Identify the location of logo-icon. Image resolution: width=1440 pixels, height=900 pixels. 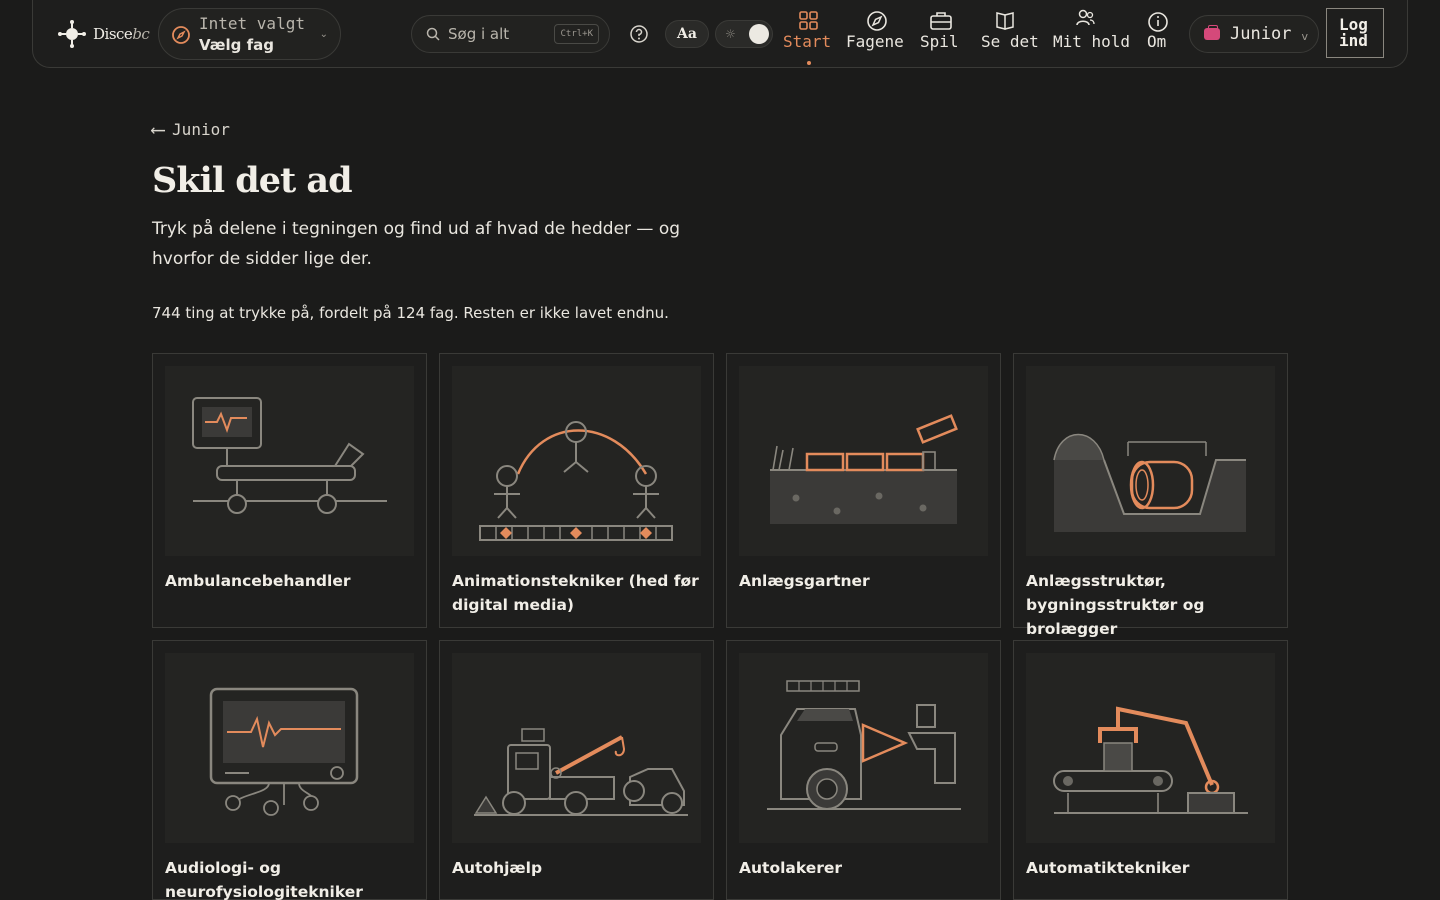
(72, 34).